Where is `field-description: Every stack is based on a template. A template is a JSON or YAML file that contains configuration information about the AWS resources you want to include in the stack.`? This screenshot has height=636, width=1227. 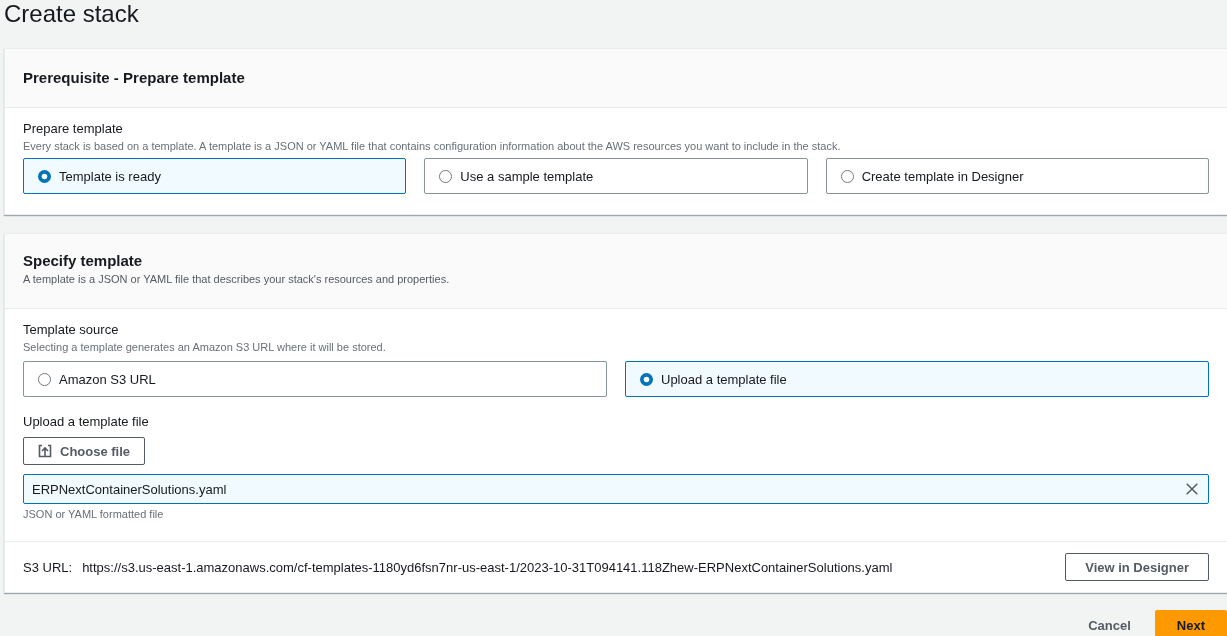 field-description: Every stack is based on a template. A template is a JSON or YAML file that contains configuration information about the AWS resources you want to include in the stack. is located at coordinates (432, 146).